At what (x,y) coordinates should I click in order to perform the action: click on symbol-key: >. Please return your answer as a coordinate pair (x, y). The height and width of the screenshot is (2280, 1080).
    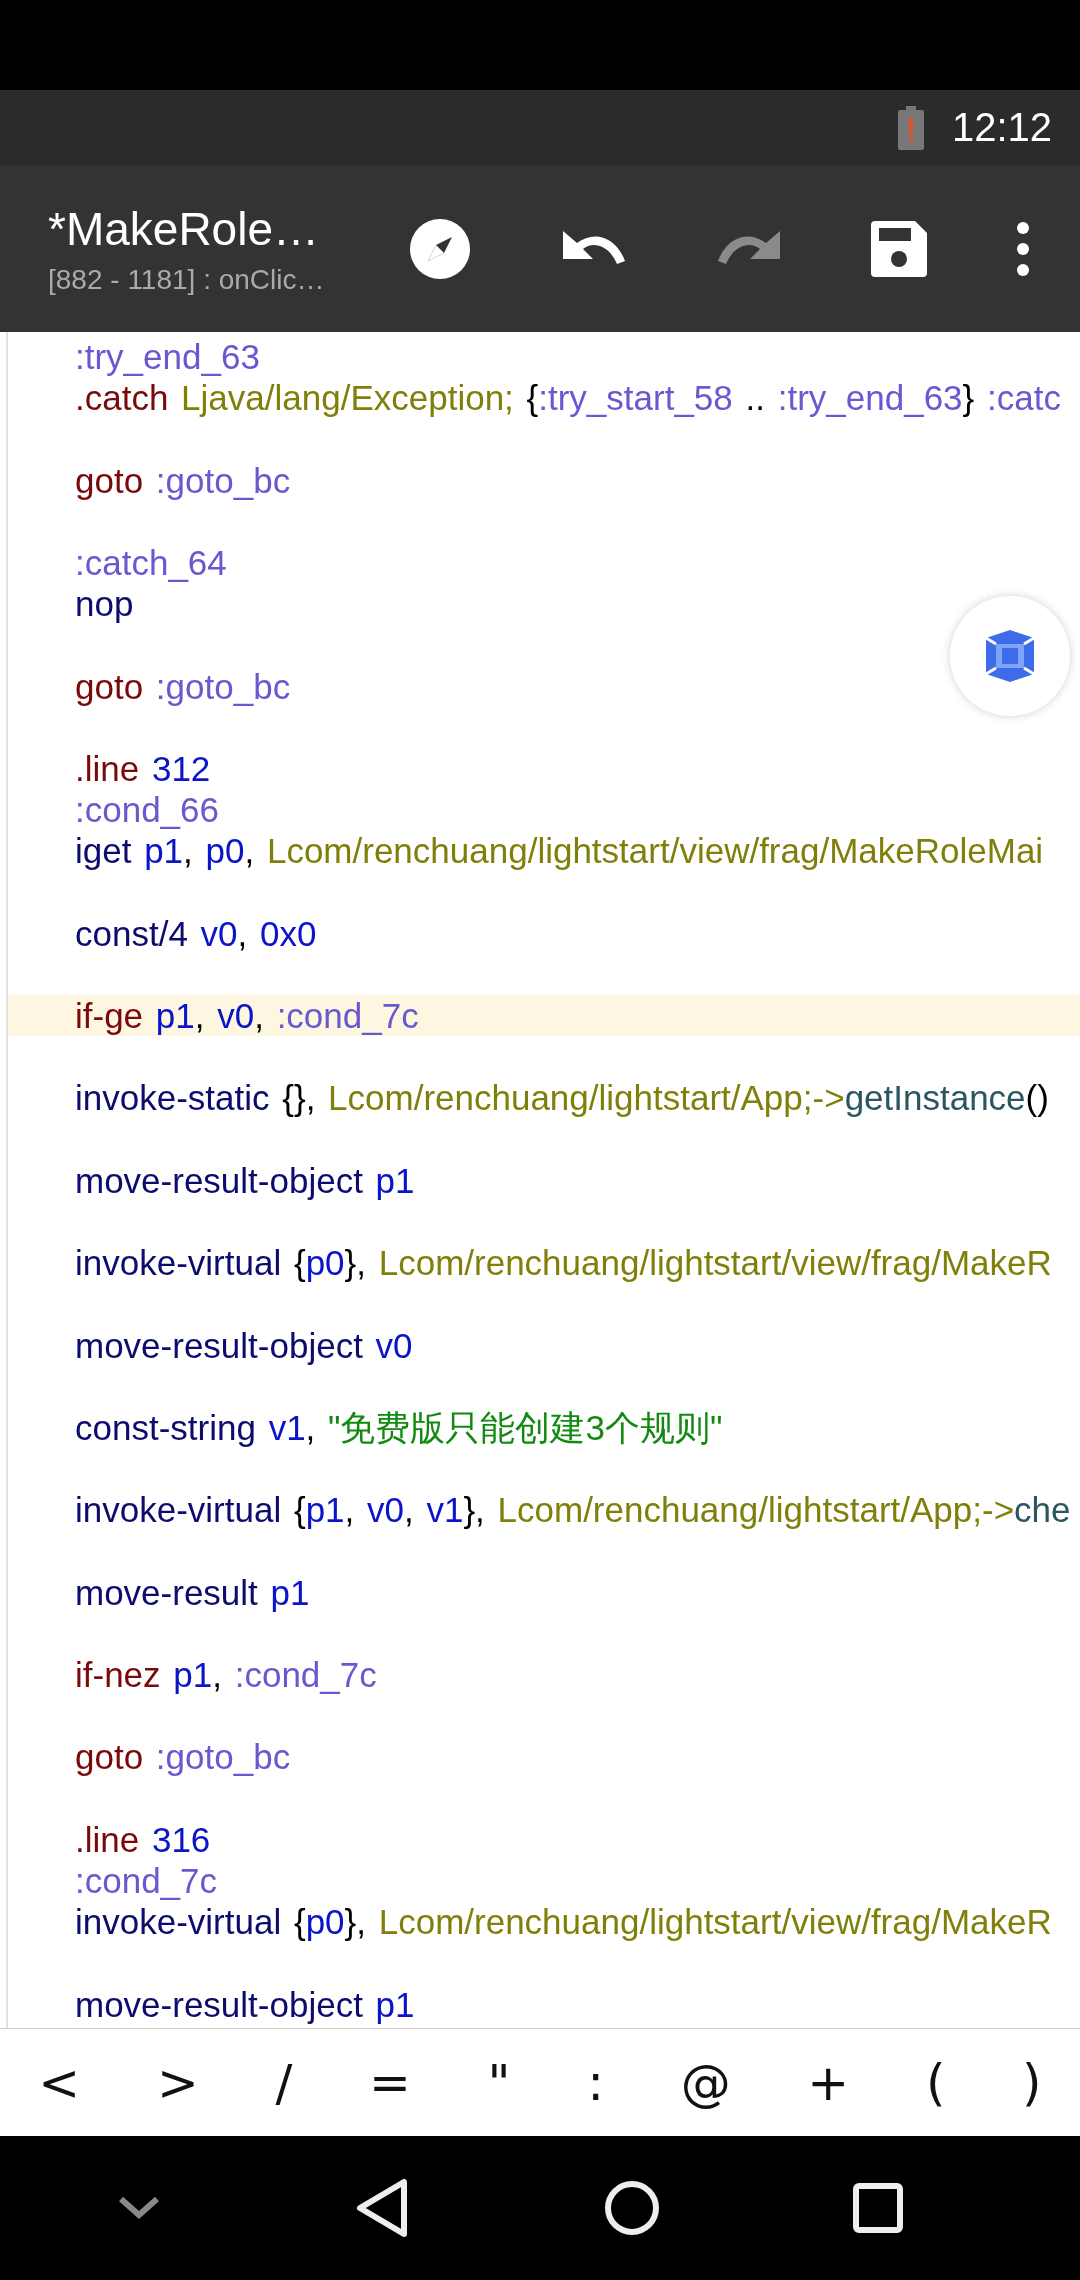
    Looking at the image, I should click on (177, 2082).